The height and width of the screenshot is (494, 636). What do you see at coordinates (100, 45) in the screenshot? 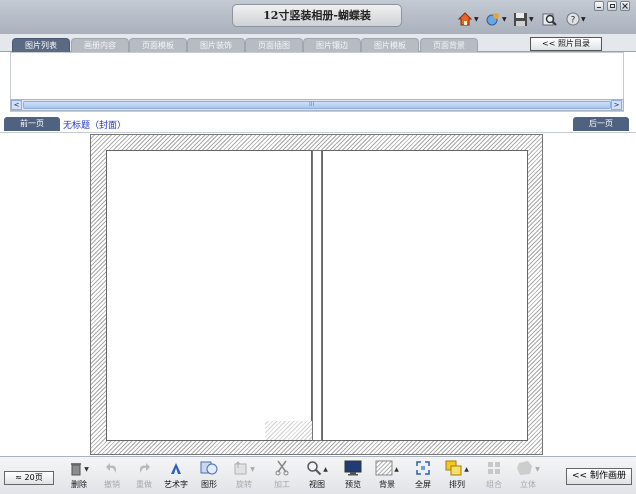
I see `tab-album-content: 画册内容` at bounding box center [100, 45].